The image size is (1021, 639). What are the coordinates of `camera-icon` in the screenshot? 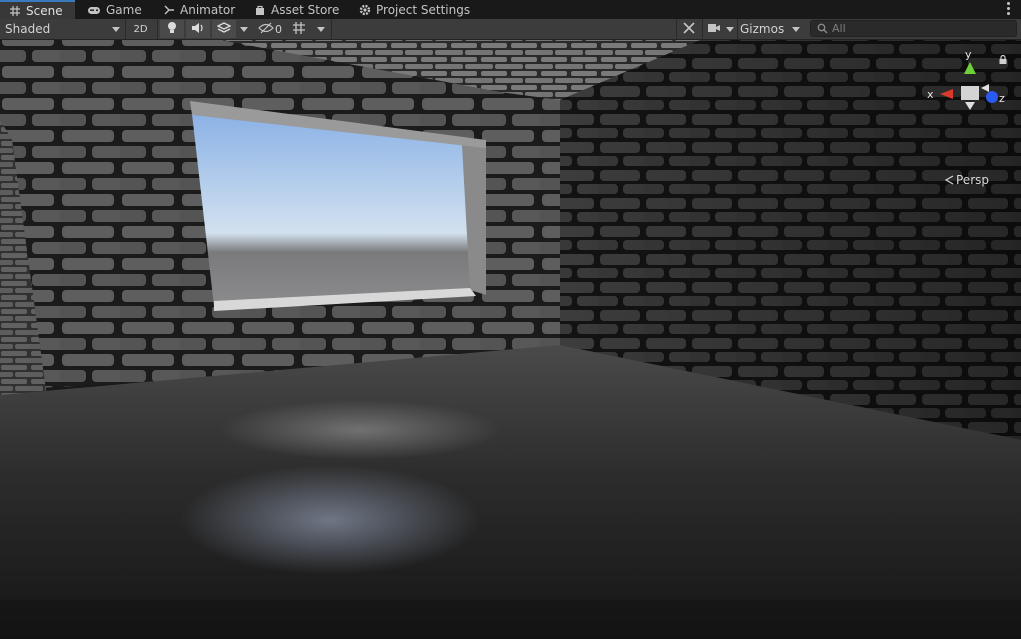 It's located at (714, 29).